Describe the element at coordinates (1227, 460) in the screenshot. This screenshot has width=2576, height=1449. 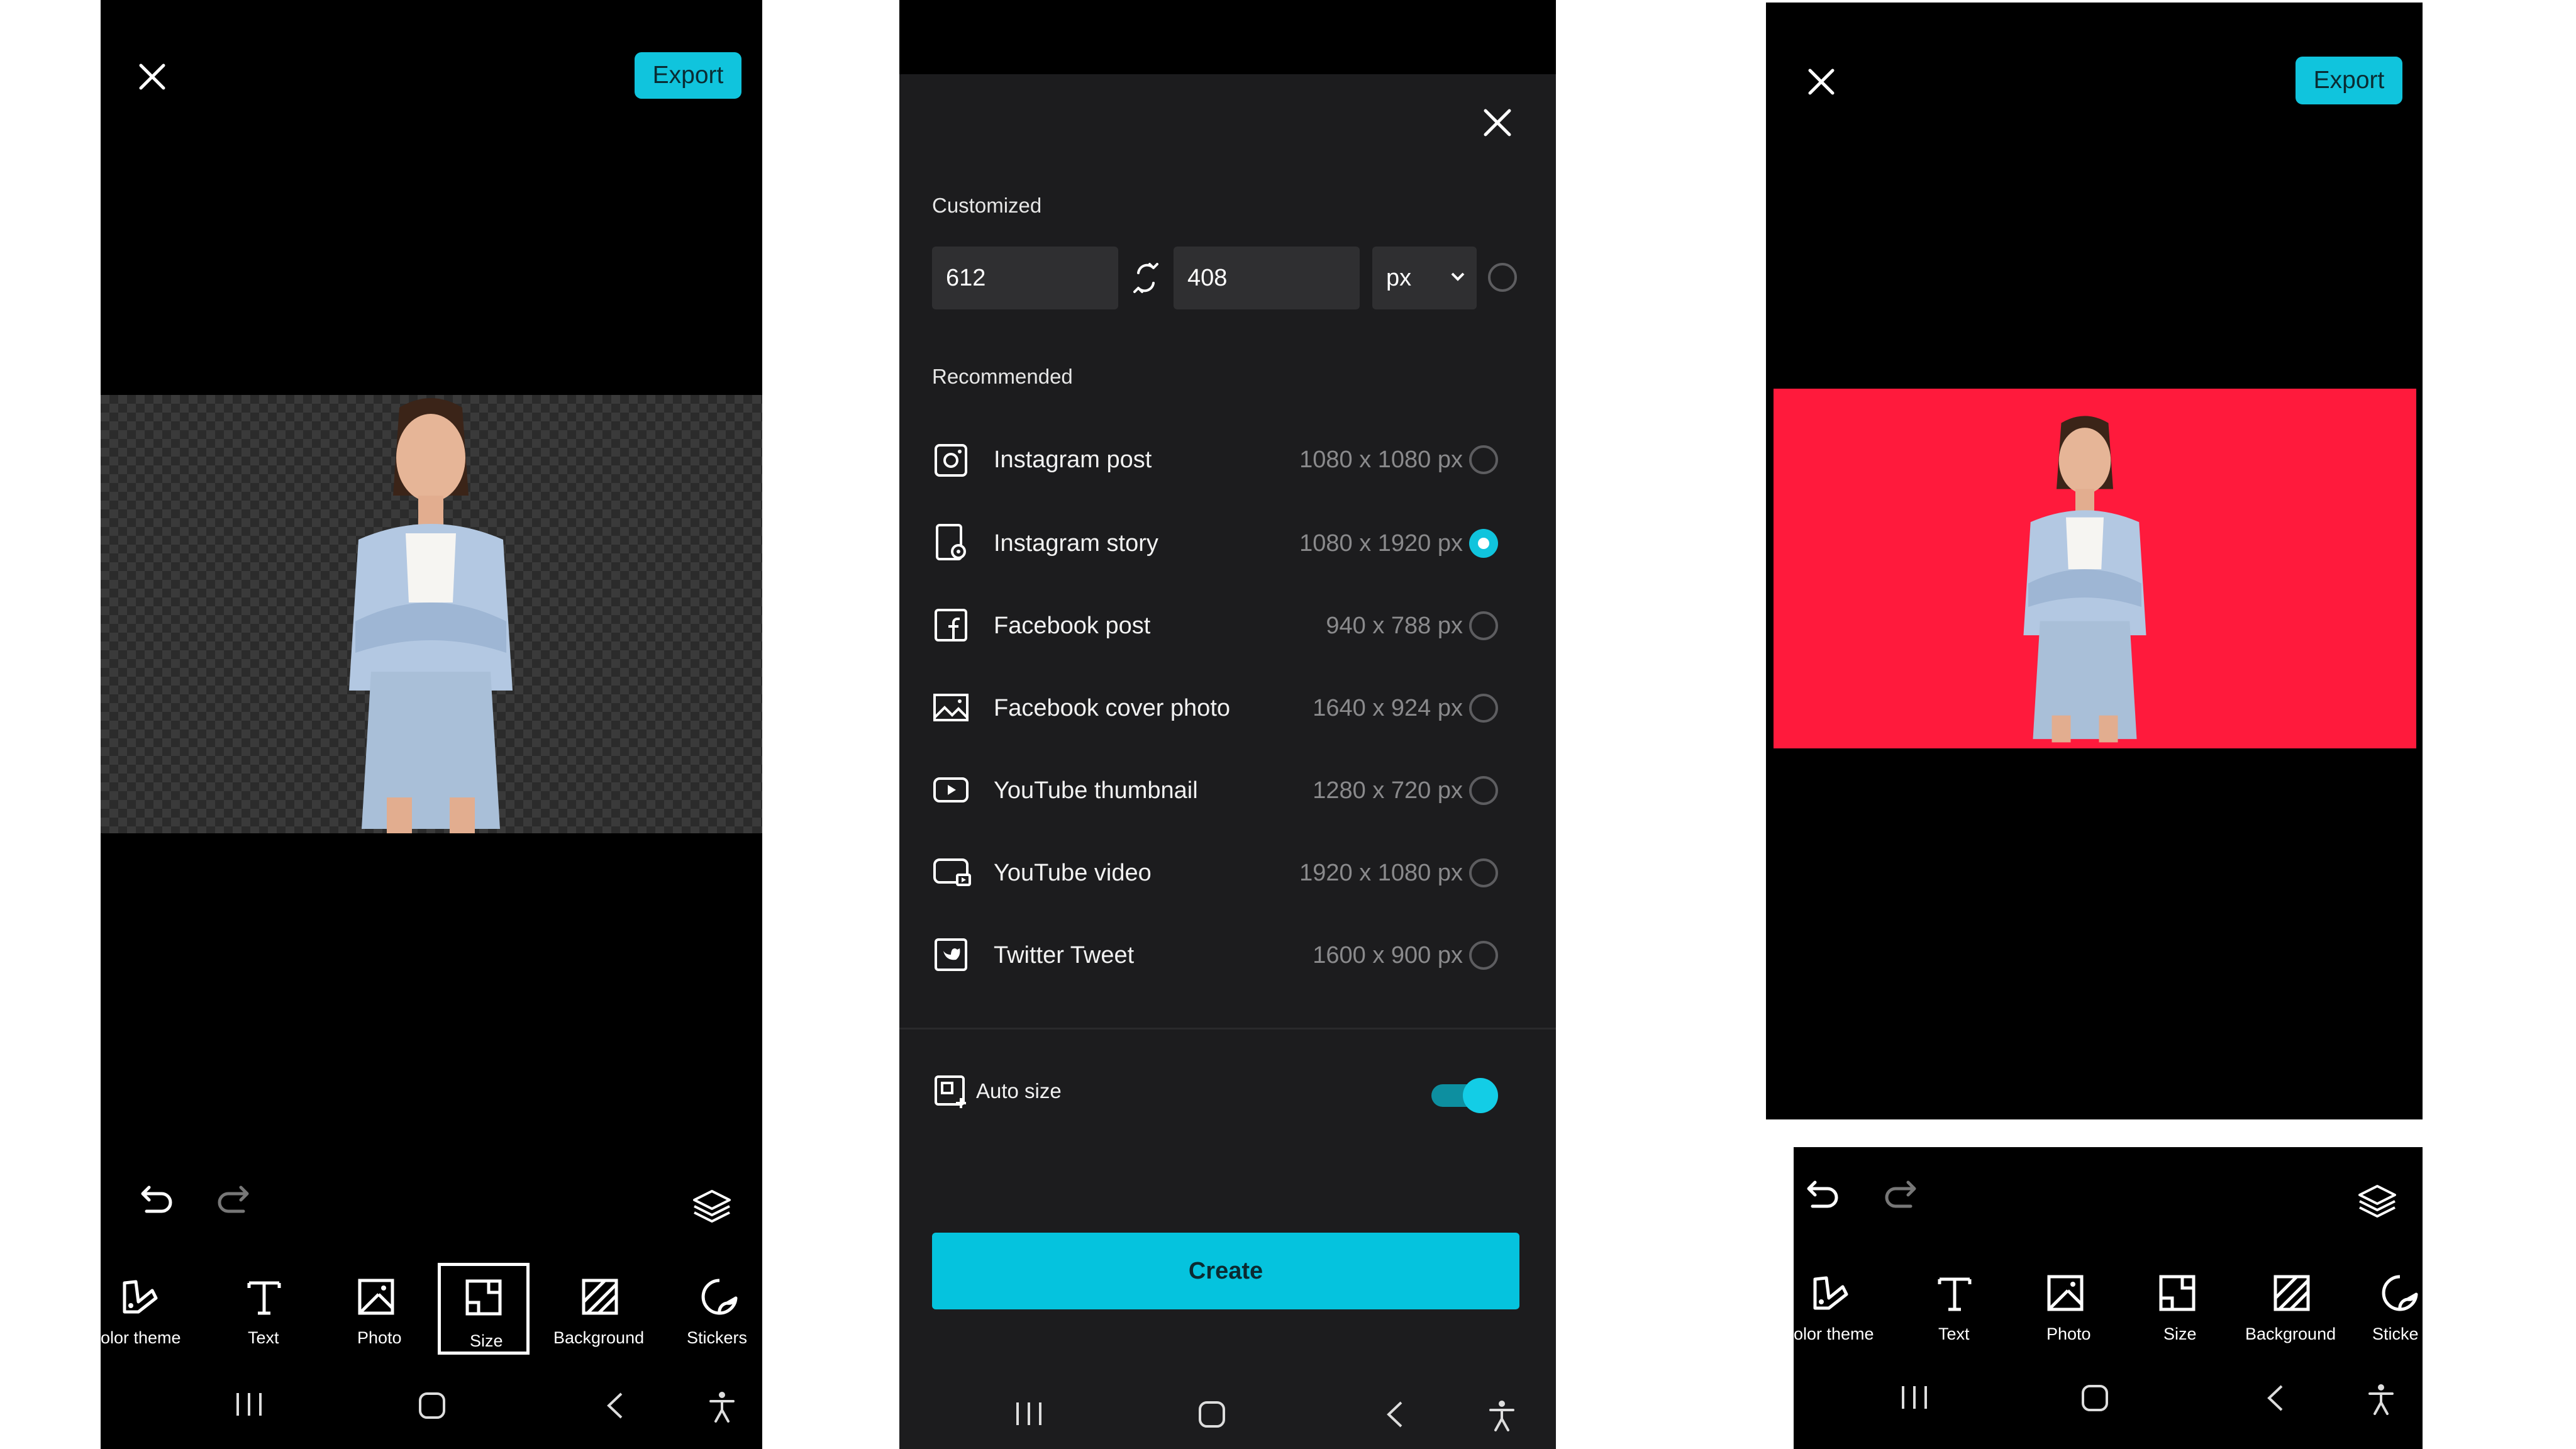
I see `size-option-instagram-post: Instagram post 1080 x 1080 px` at that location.